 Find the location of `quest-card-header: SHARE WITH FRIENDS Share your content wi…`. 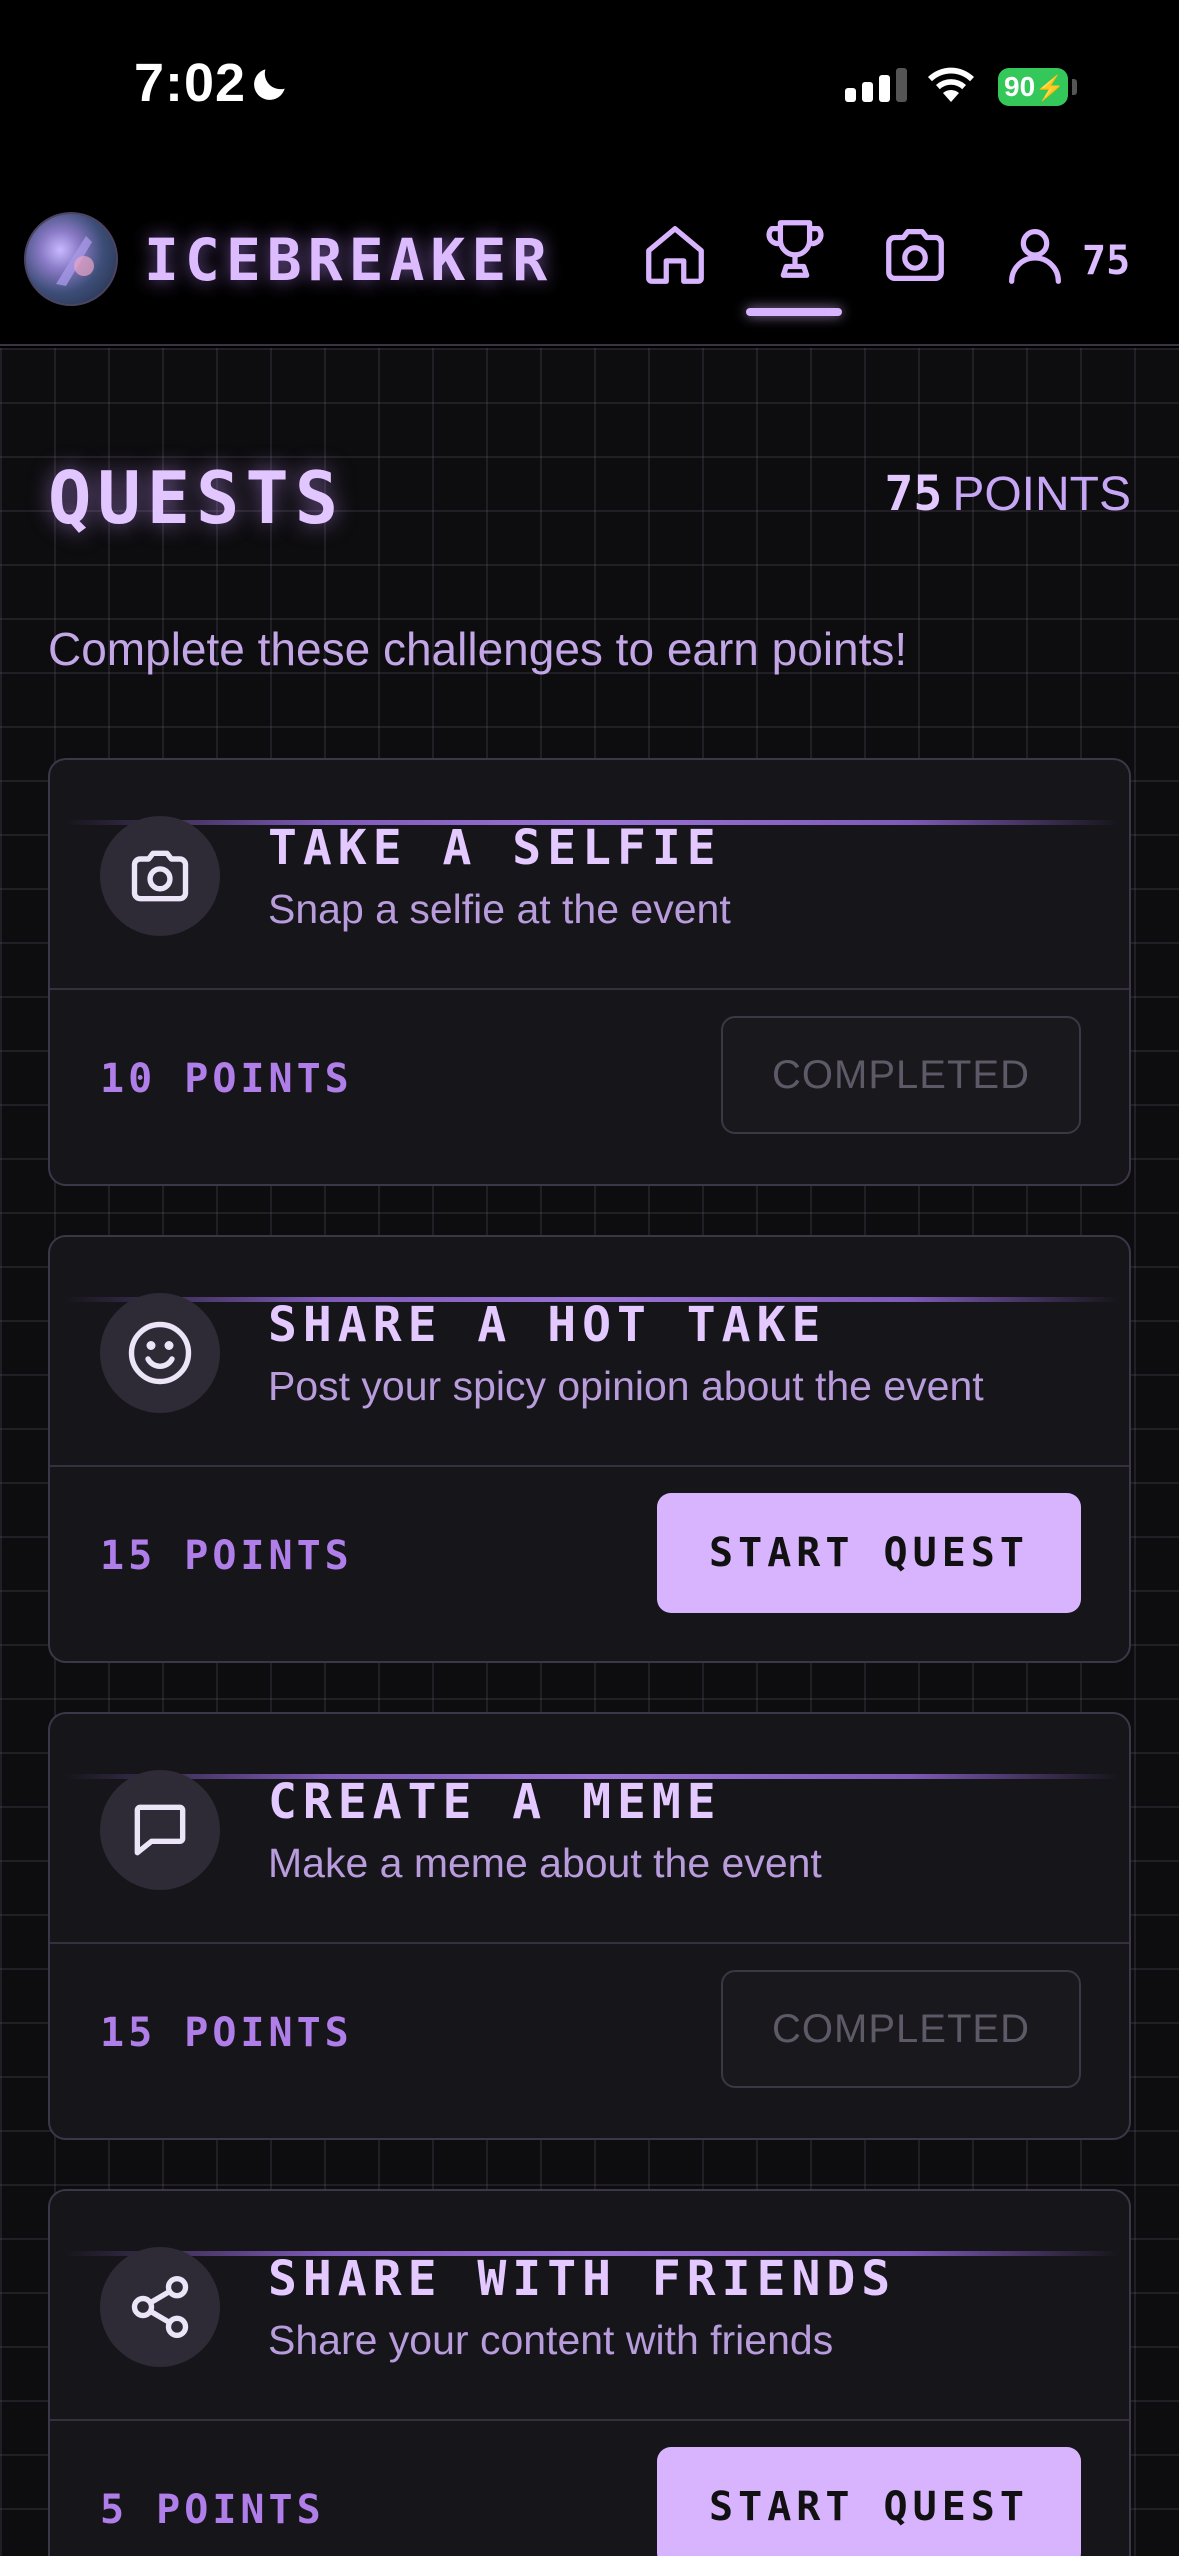

quest-card-header: SHARE WITH FRIENDS Share your content wi… is located at coordinates (589, 2306).